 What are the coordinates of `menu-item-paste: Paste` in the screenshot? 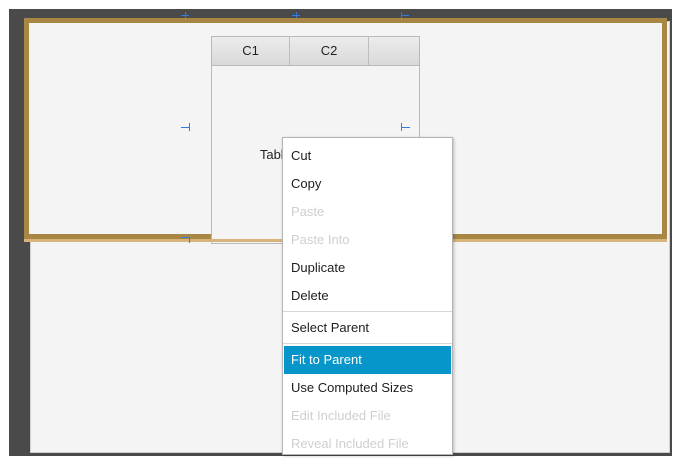 It's located at (308, 211).